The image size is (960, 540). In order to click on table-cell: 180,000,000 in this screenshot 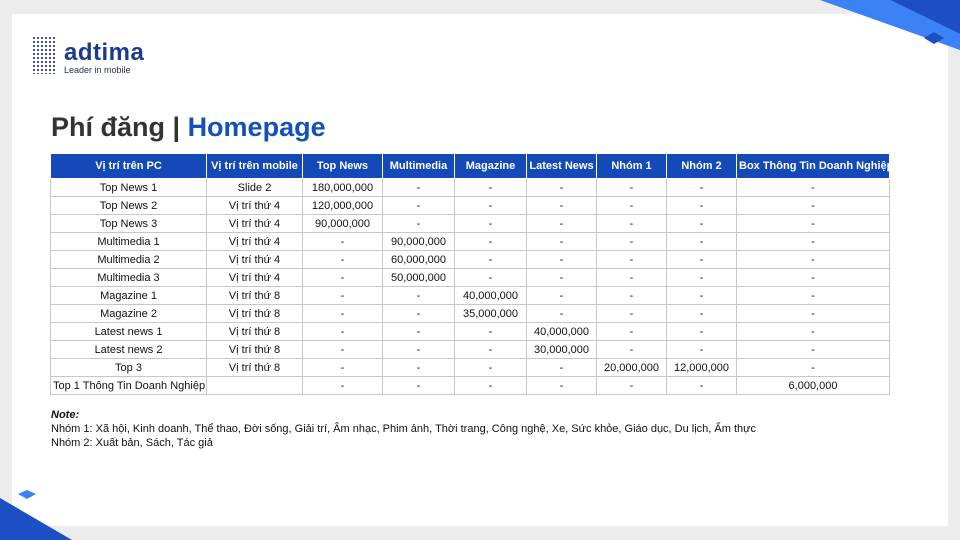, I will do `click(342, 187)`.